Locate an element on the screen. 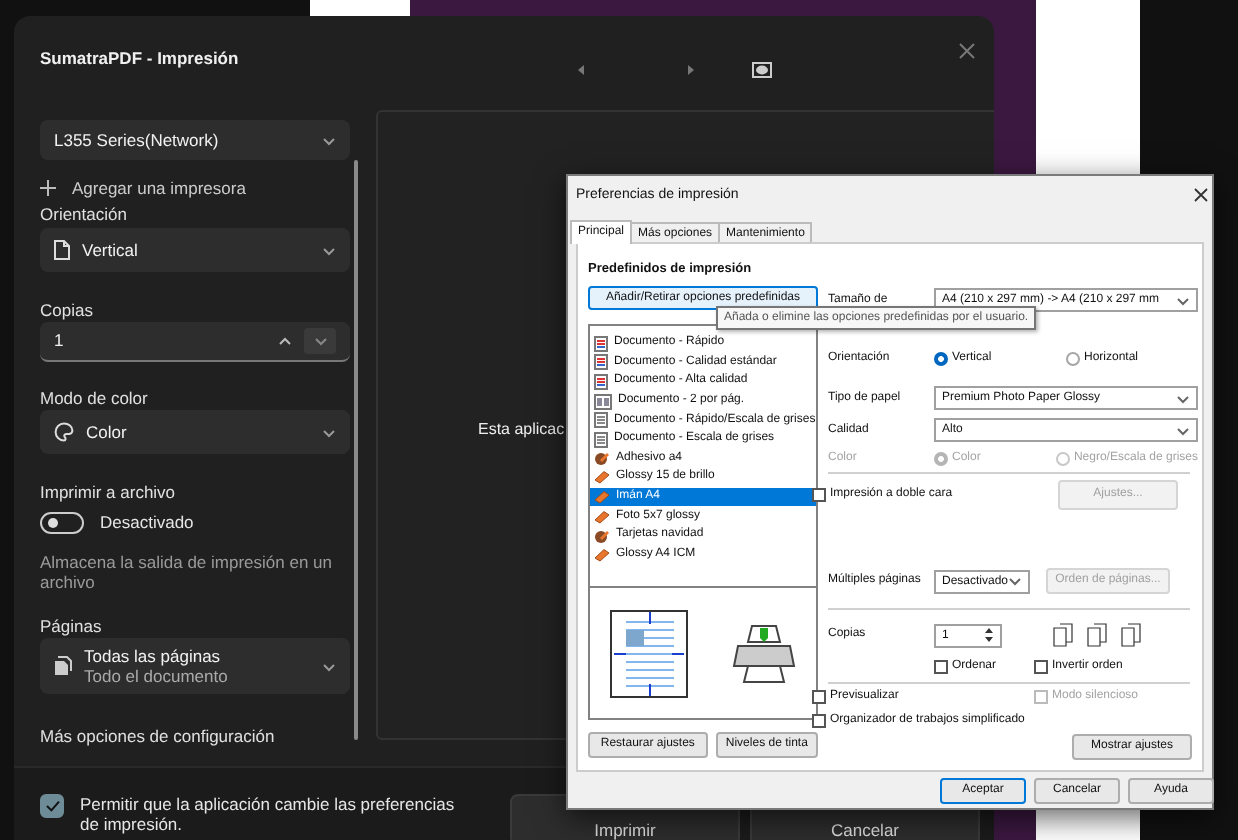  select-value: Vertical is located at coordinates (110, 250).